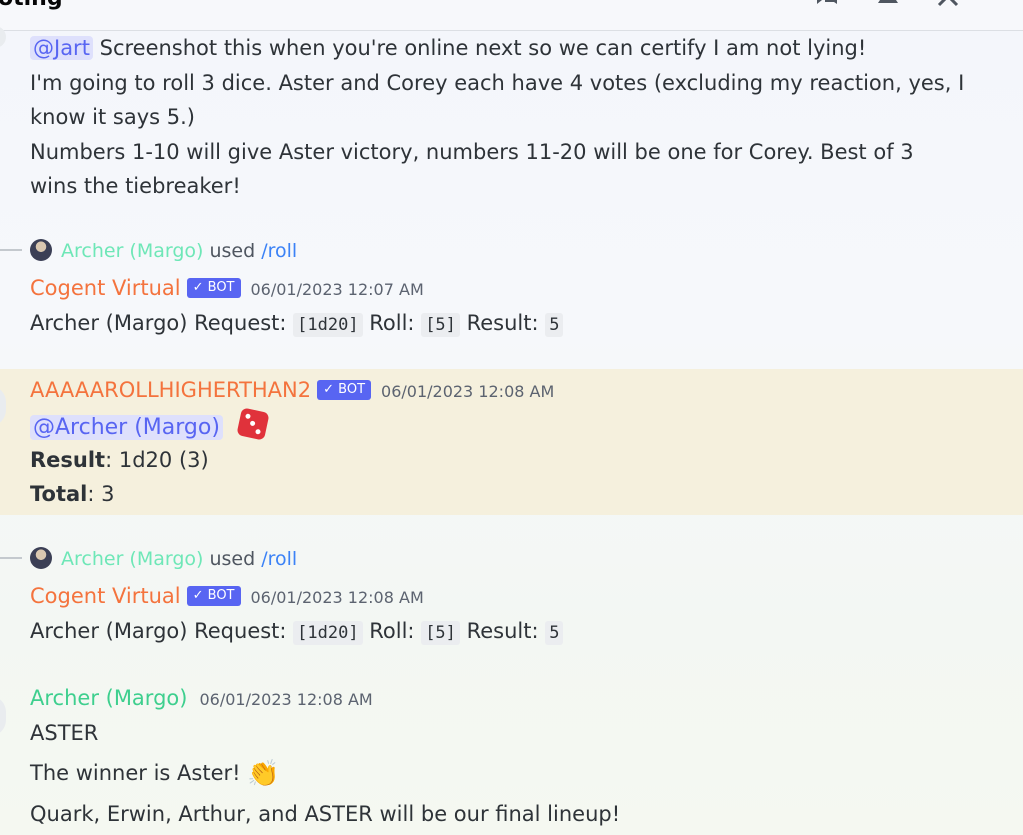  I want to click on channel-name: oting, so click(31, 5).